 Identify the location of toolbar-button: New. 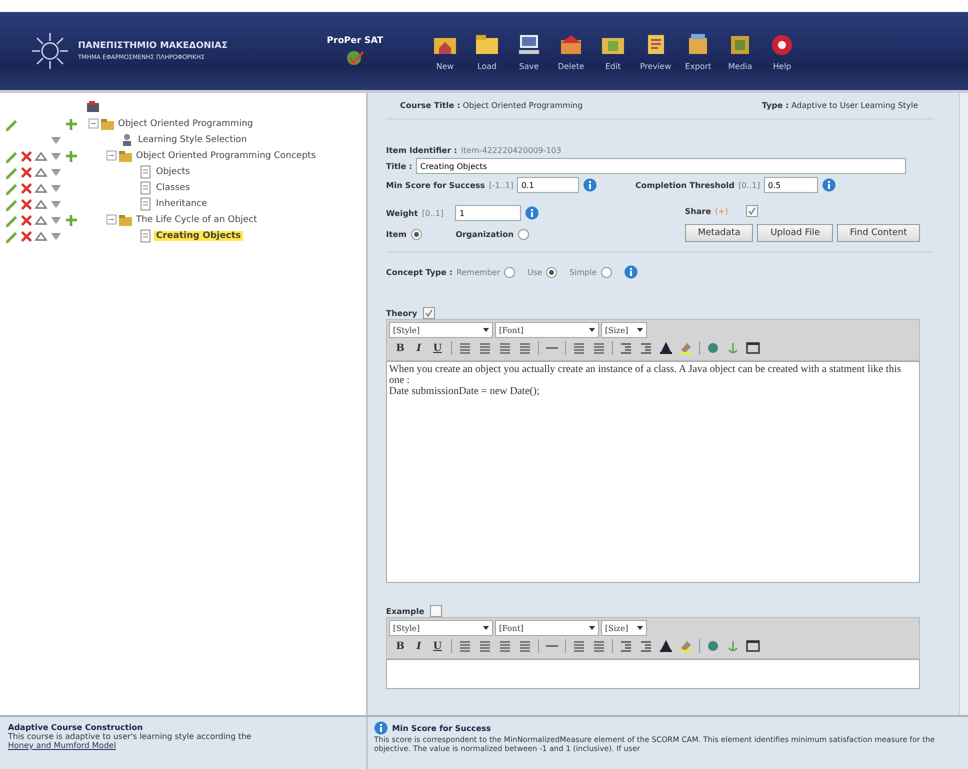
(445, 51).